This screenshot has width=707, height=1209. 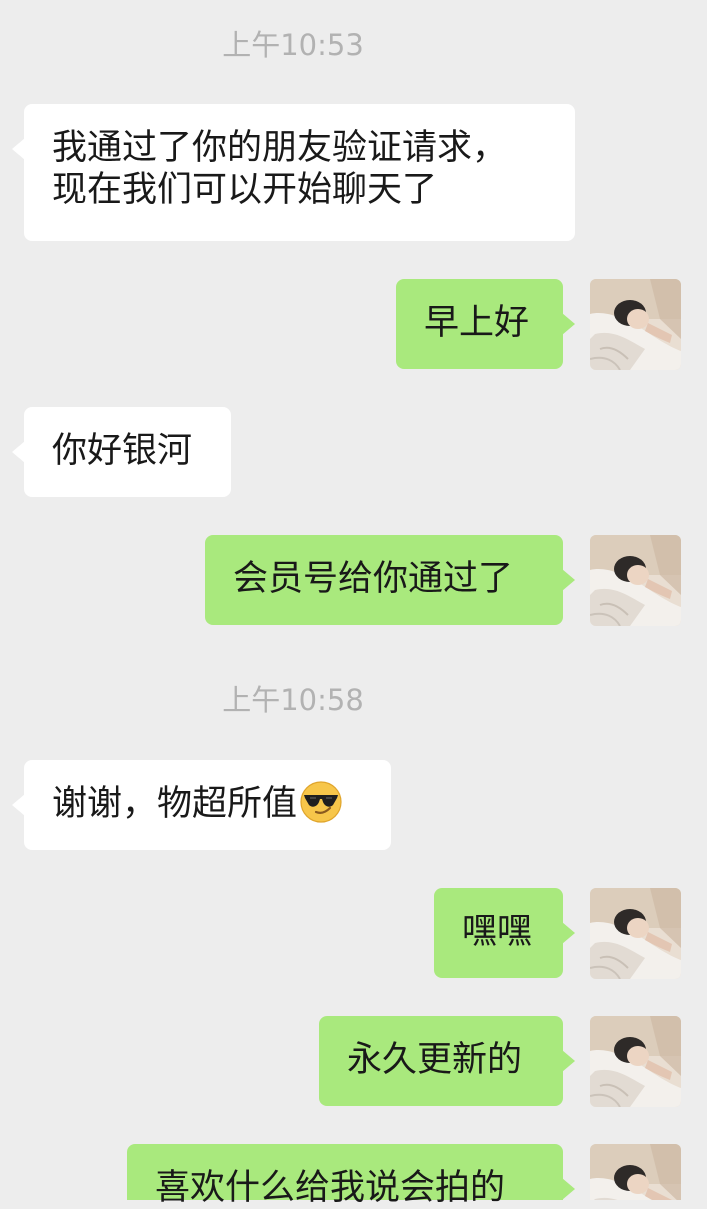 What do you see at coordinates (330, 1188) in the screenshot?
I see `message-text: 喜欢什么给我说会拍的` at bounding box center [330, 1188].